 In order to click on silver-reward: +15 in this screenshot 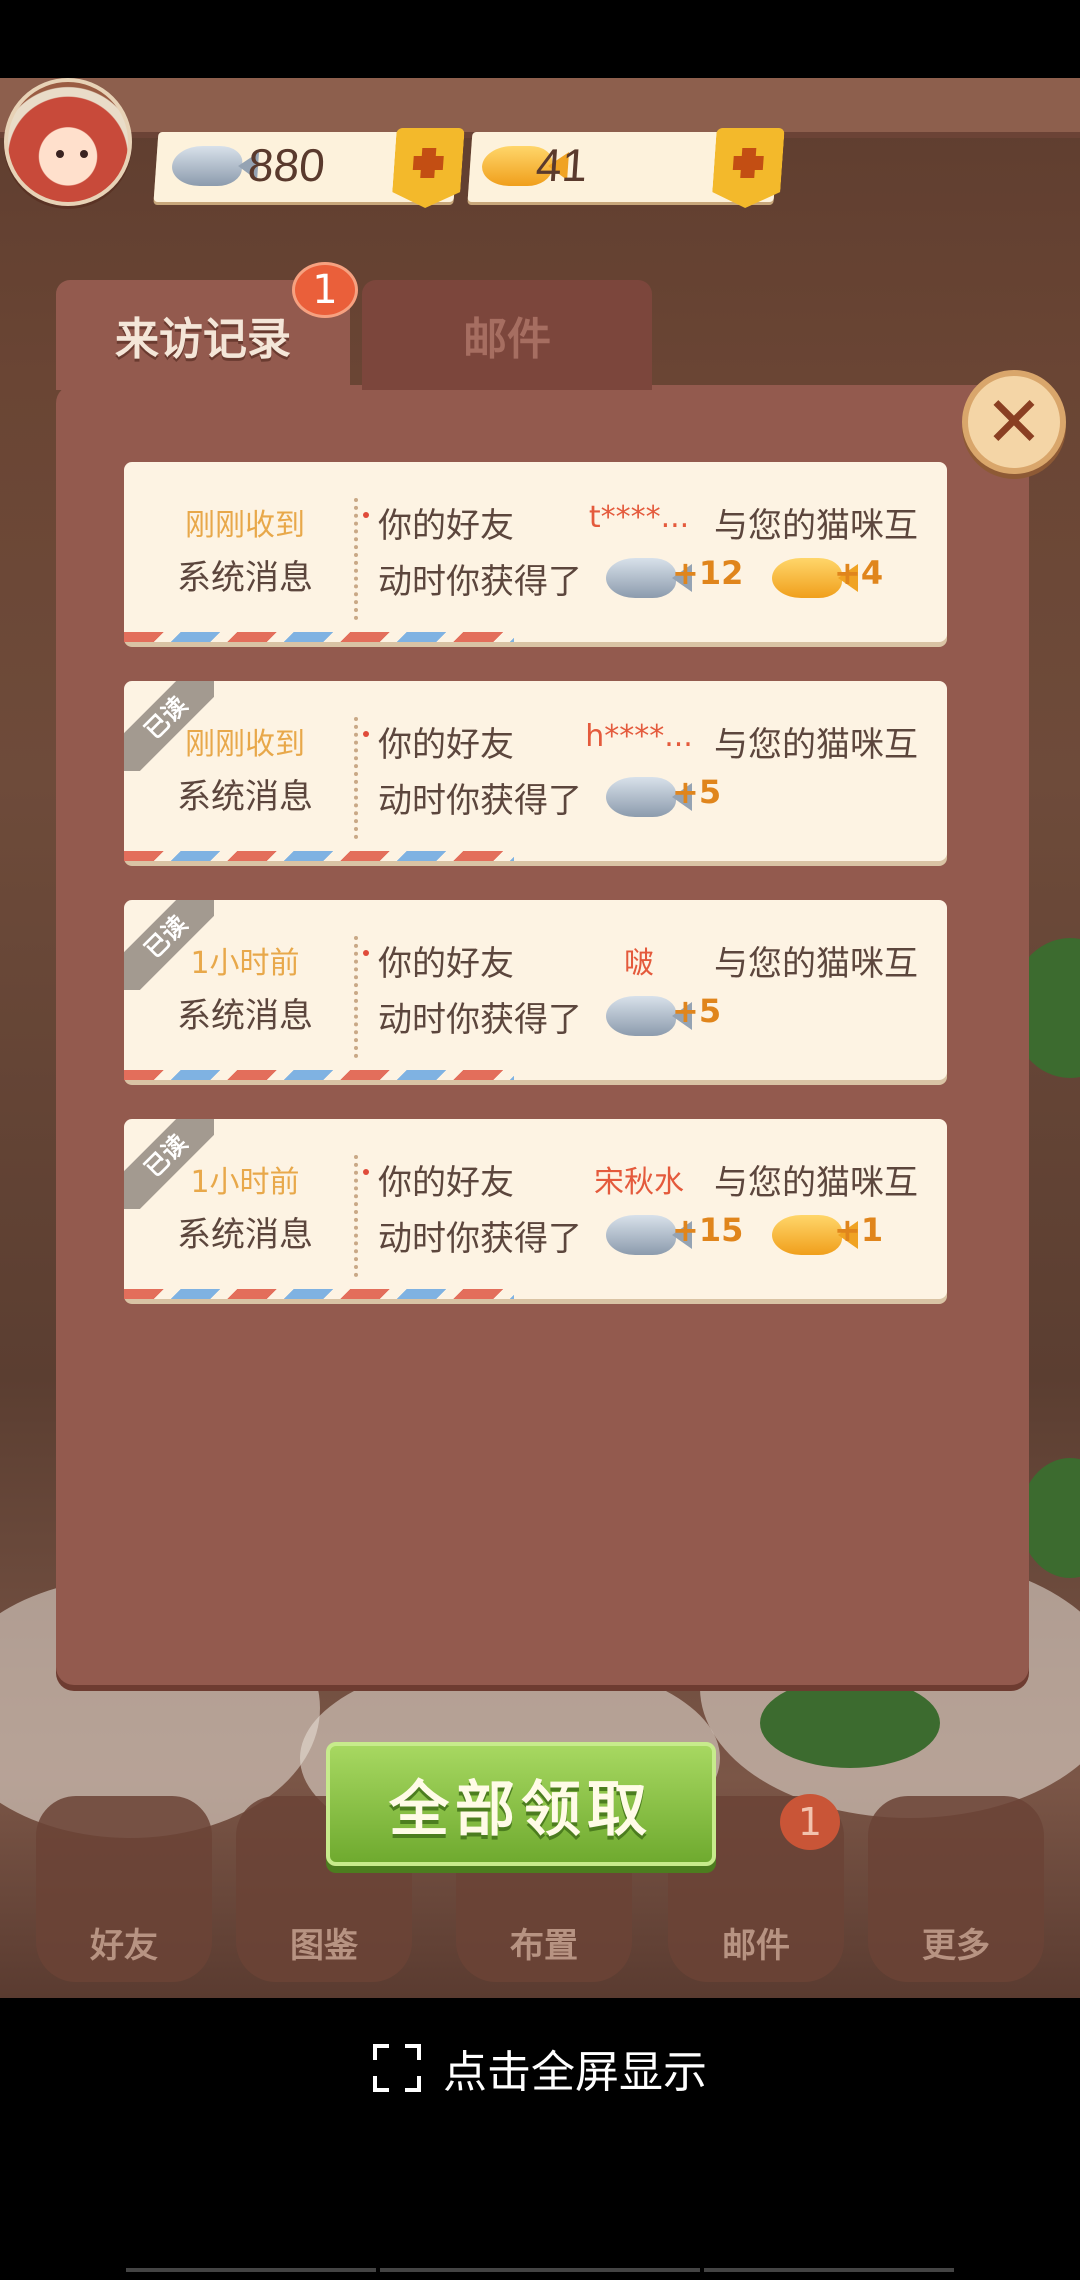, I will do `click(708, 1230)`.